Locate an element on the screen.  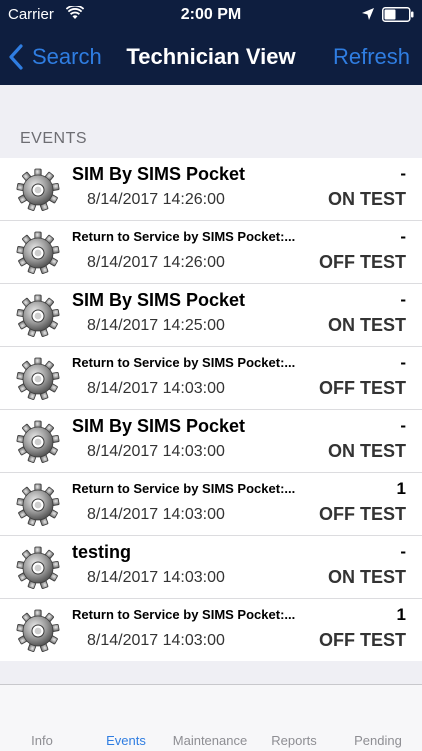
tab-events: Events is located at coordinates (126, 740).